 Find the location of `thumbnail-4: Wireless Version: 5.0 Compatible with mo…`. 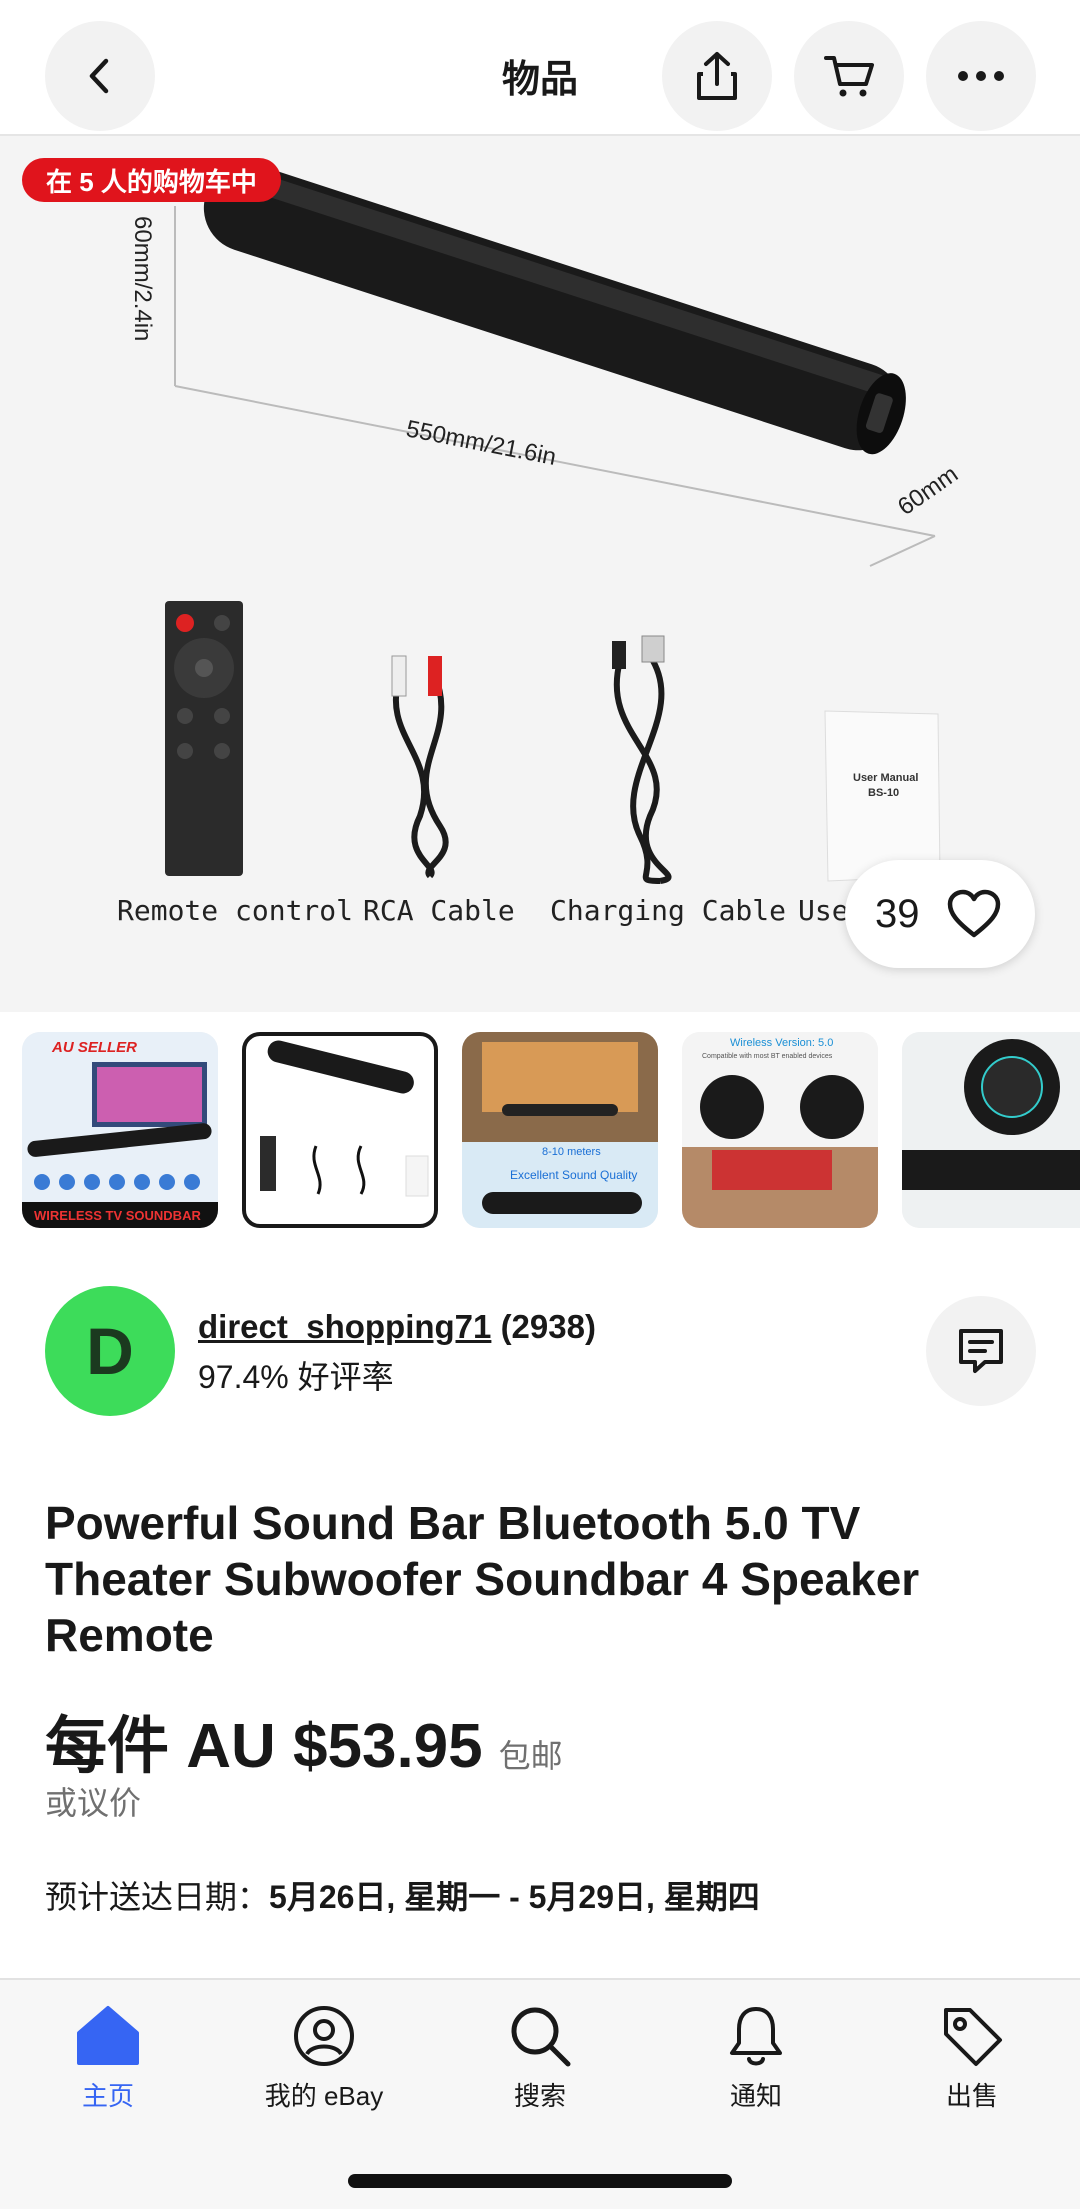

thumbnail-4: Wireless Version: 5.0 Compatible with mo… is located at coordinates (780, 1130).